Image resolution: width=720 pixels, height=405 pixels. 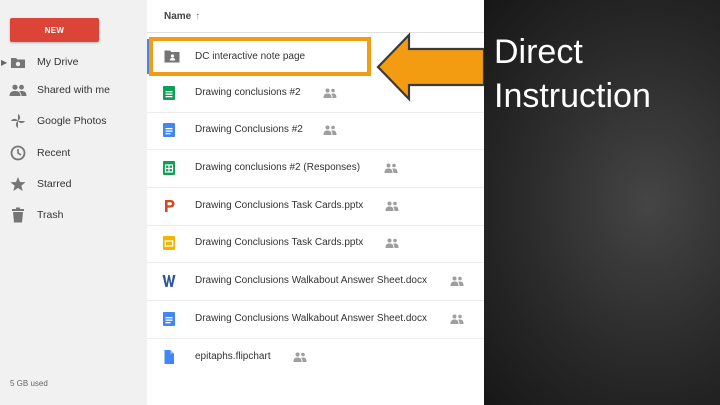 What do you see at coordinates (197, 16) in the screenshot?
I see `sort-arrow-icon: ↑` at bounding box center [197, 16].